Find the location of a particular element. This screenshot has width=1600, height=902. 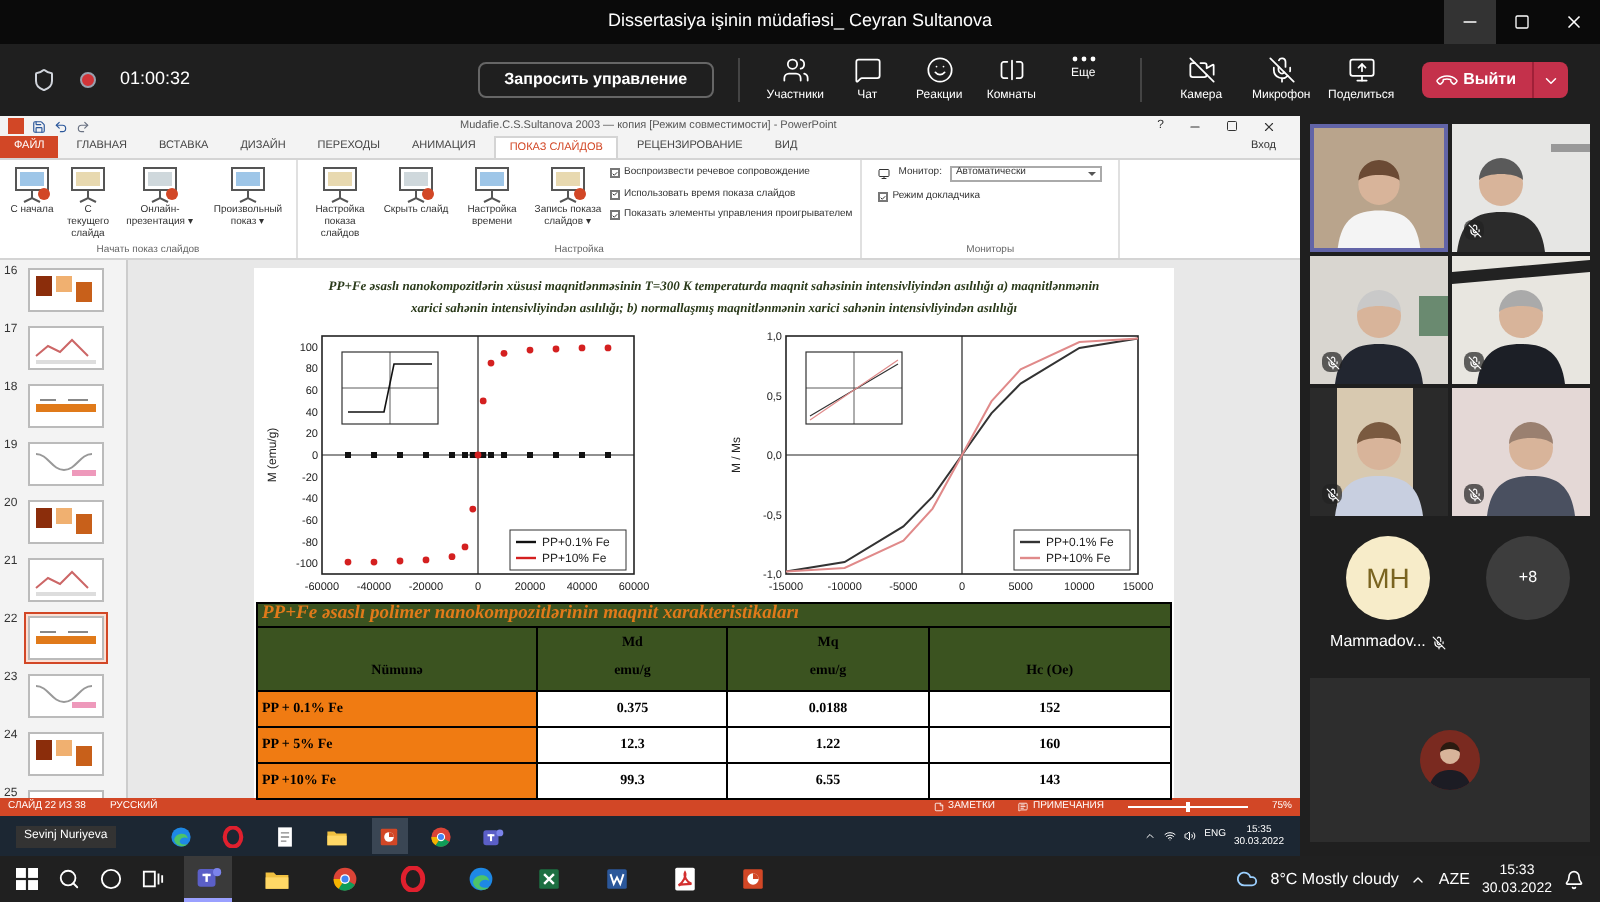

task-view-icon is located at coordinates (153, 879).